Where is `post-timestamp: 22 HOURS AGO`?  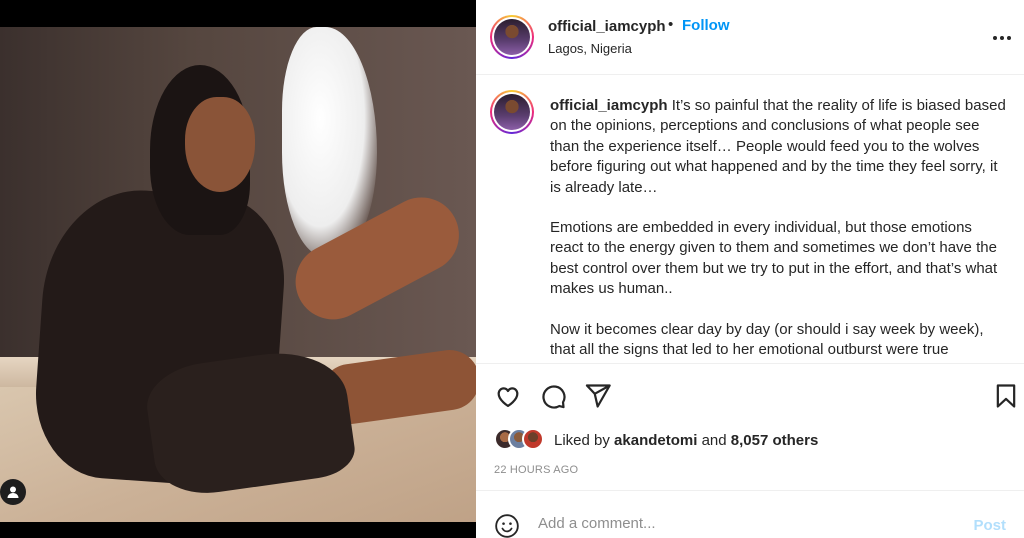 post-timestamp: 22 HOURS AGO is located at coordinates (536, 470).